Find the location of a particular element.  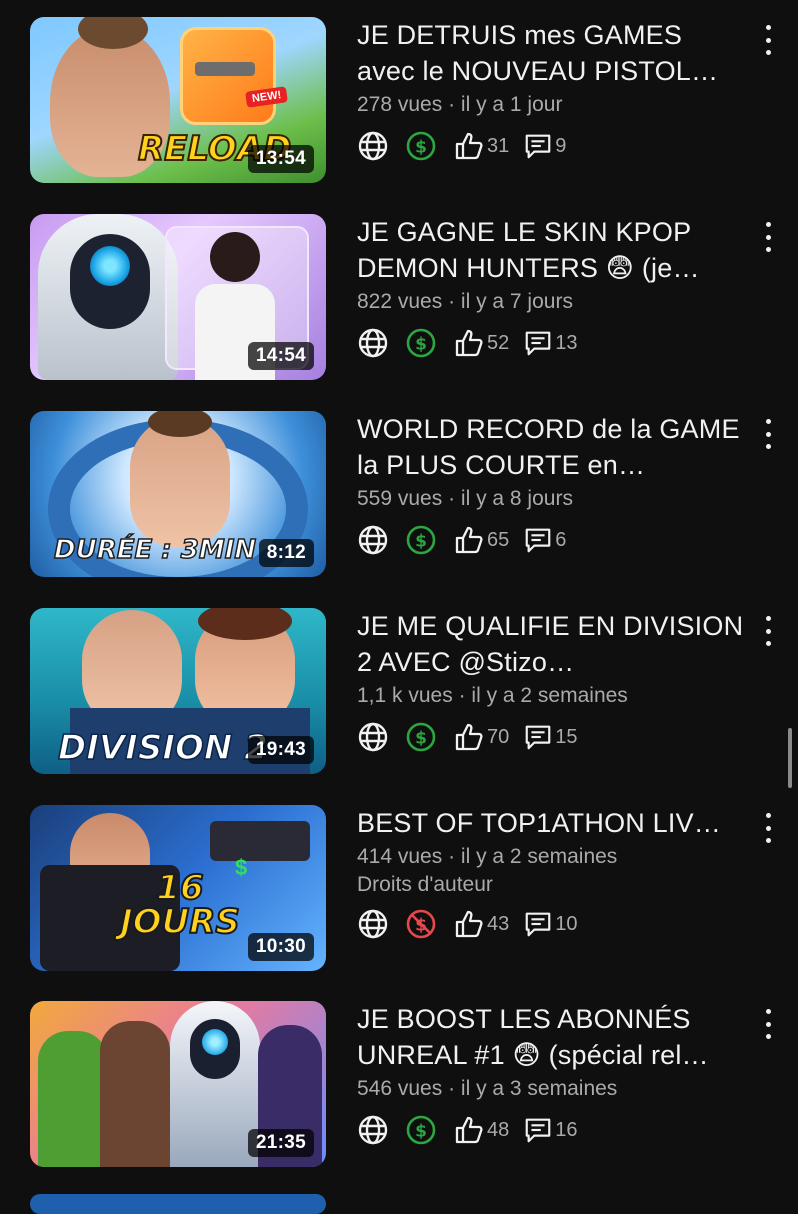

upload-age: il y a 3 semaines is located at coordinates (539, 1088).